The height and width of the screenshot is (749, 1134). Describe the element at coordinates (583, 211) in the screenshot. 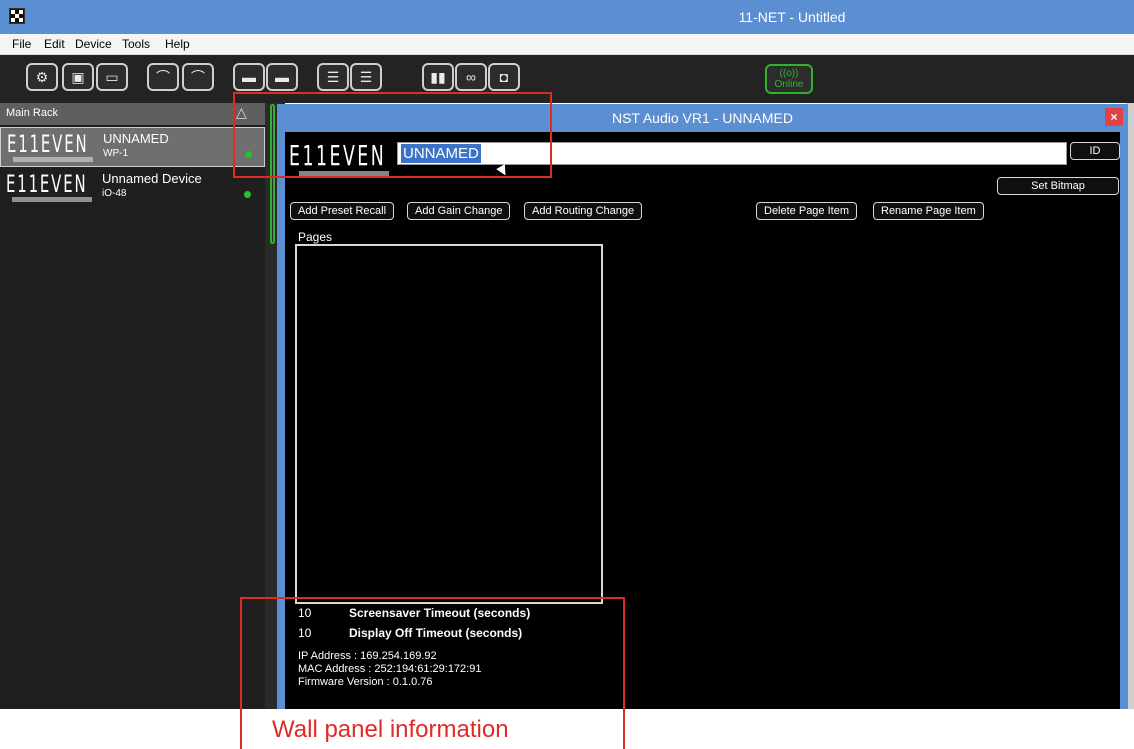

I see `add-routing-change-button: Add Routing Change` at that location.